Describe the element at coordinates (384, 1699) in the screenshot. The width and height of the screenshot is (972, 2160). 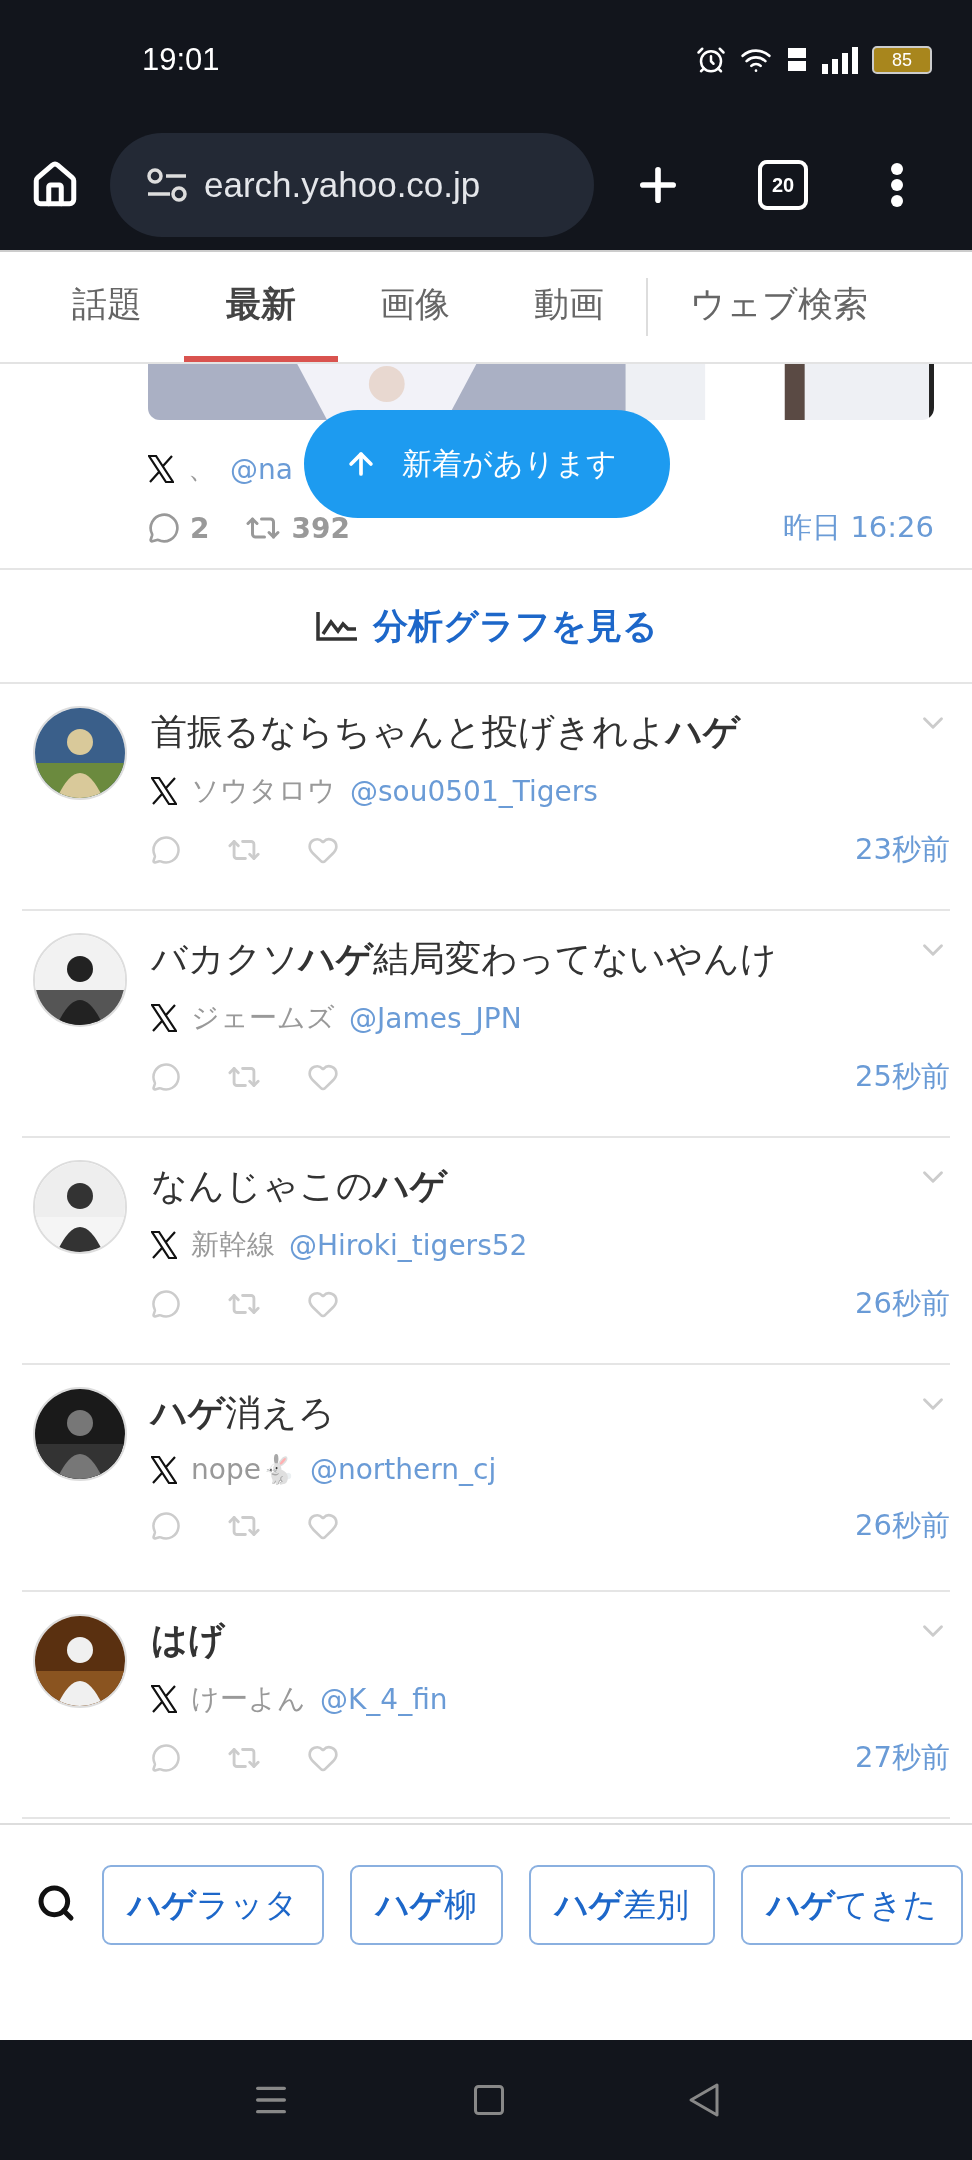
I see `author-handle: @K_4_fin` at that location.